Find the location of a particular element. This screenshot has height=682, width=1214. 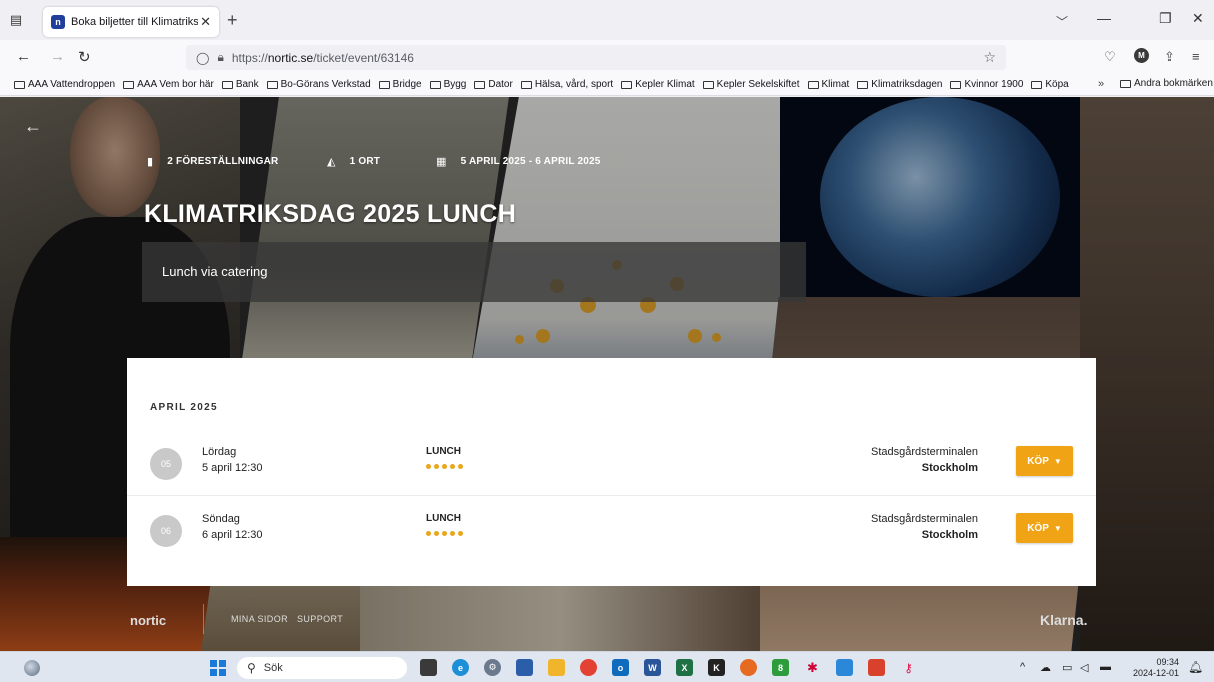

brave-icon is located at coordinates (876, 667).